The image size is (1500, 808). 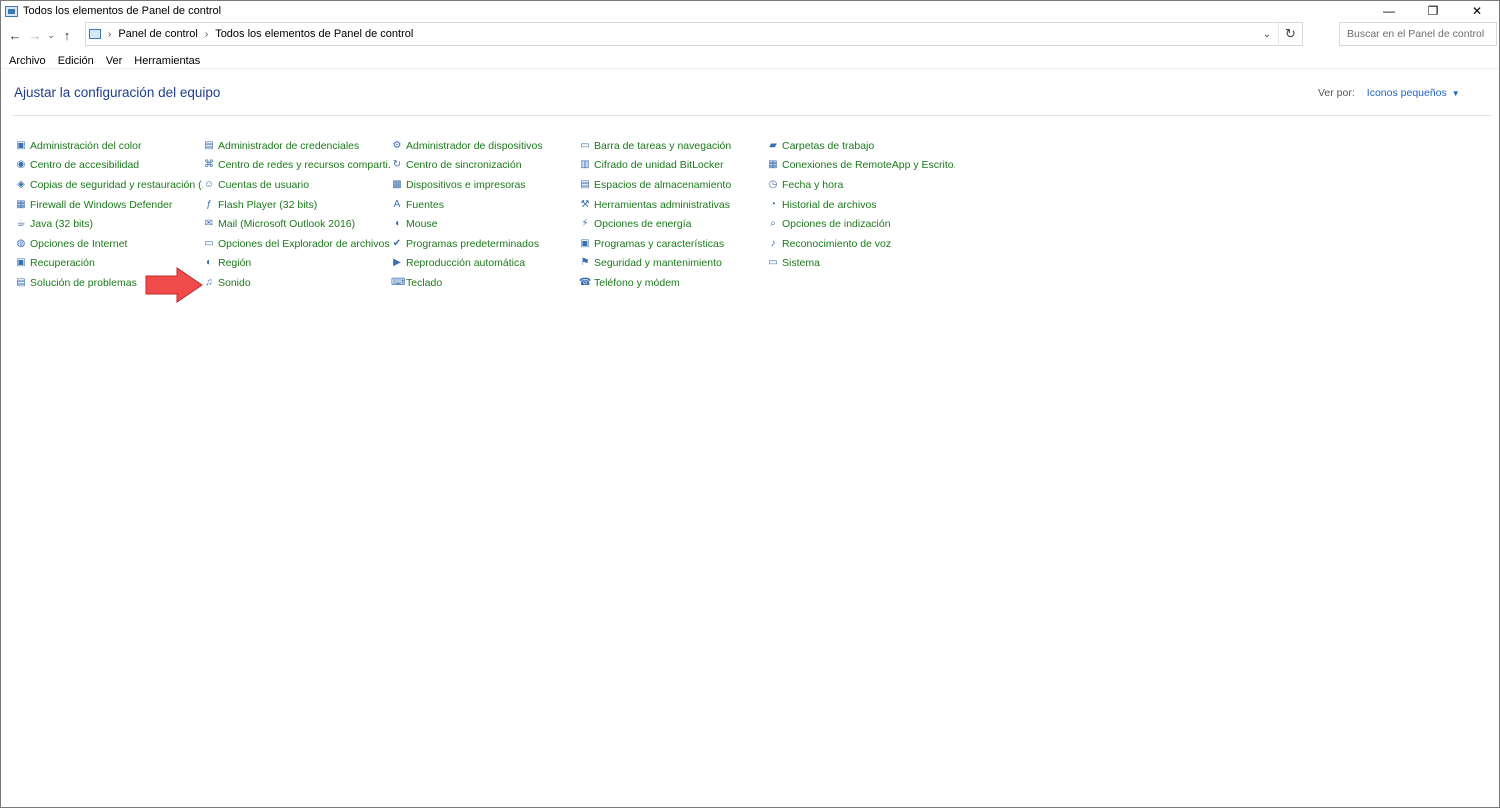 What do you see at coordinates (662, 205) in the screenshot?
I see `cp-item-label: Herramientas administrativas` at bounding box center [662, 205].